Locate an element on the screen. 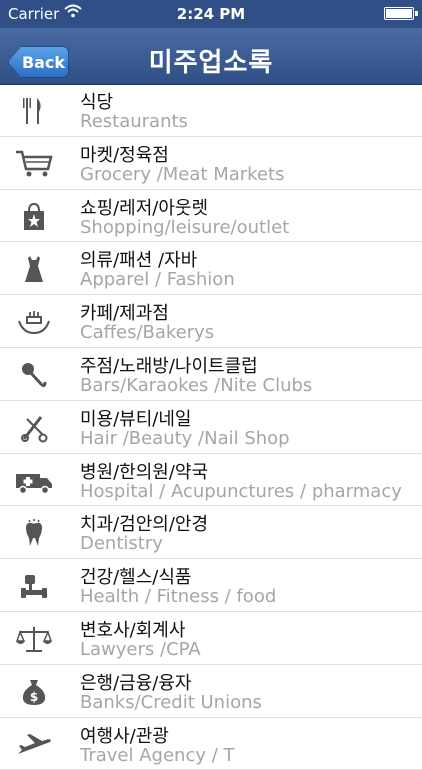 The width and height of the screenshot is (422, 770). list-item-bars: 주점/노래방/나이트클럽 Bars/Karaokes /Nite Clubs is located at coordinates (211, 374).